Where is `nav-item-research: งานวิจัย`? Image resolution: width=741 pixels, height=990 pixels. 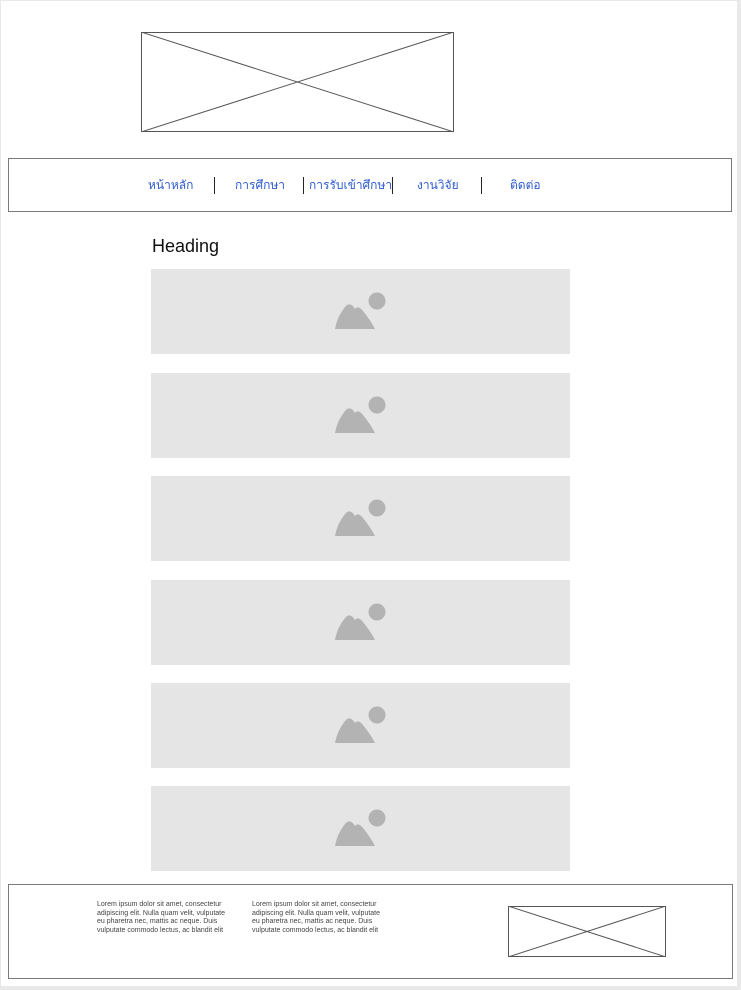 nav-item-research: งานวิจัย is located at coordinates (438, 185).